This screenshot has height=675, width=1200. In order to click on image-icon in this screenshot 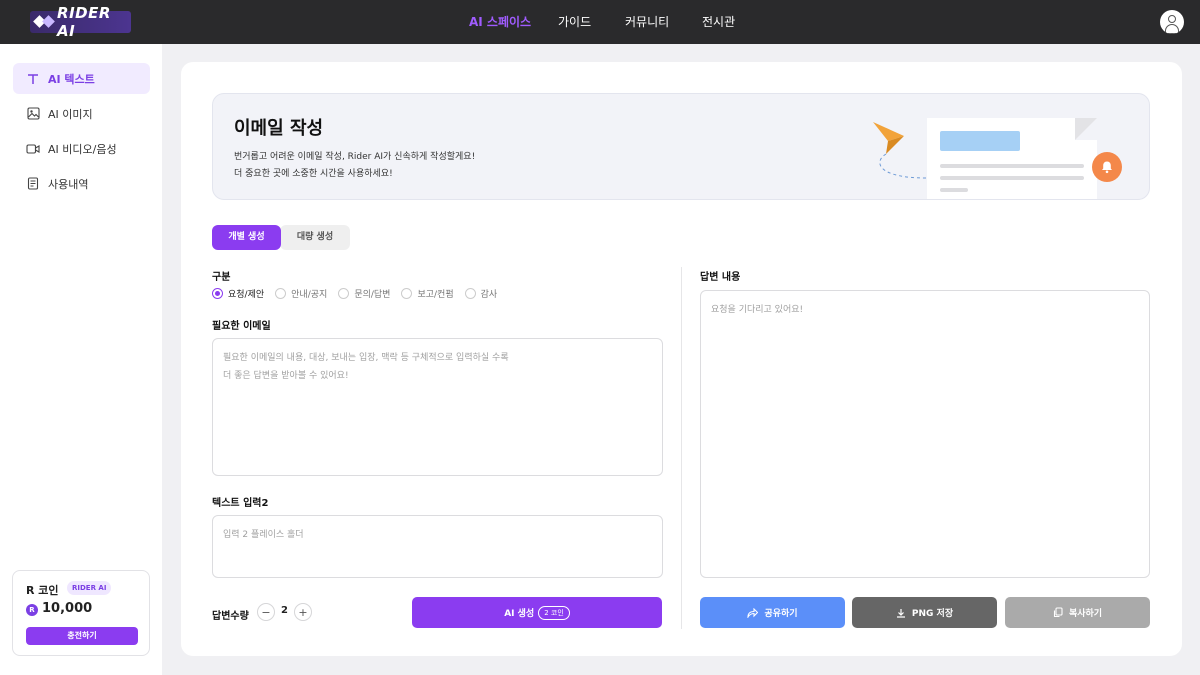, I will do `click(33, 114)`.